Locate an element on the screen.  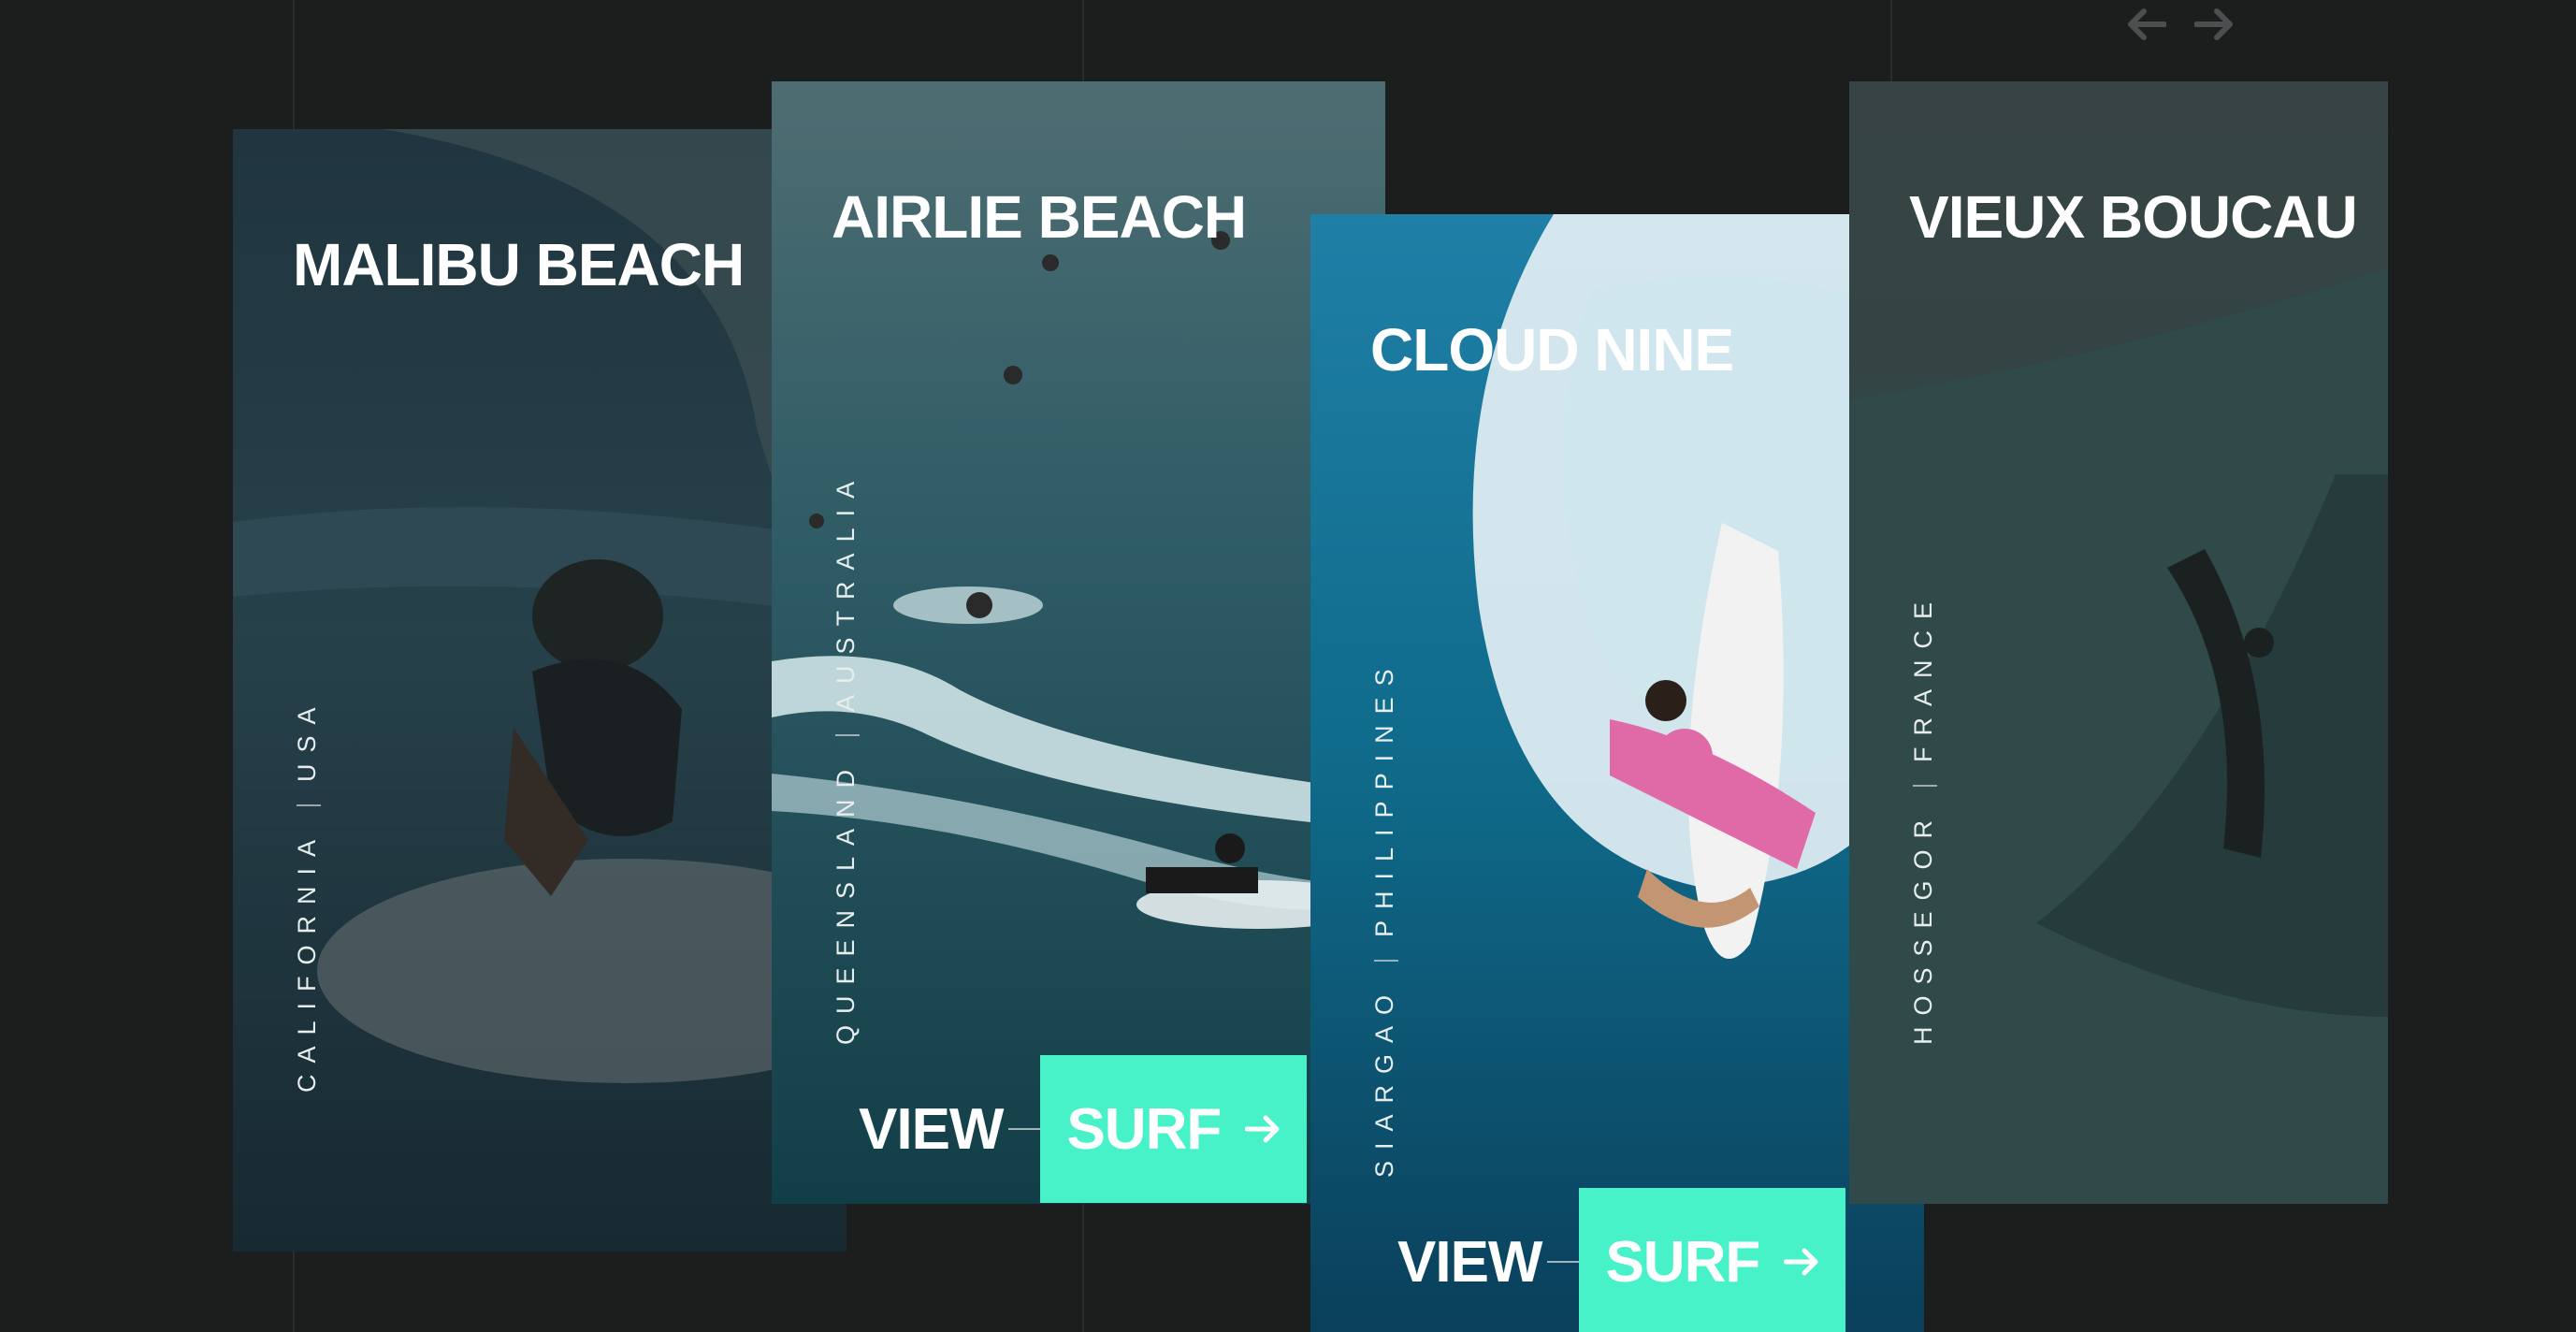
location-country: AUSTRALIA is located at coordinates (846, 591).